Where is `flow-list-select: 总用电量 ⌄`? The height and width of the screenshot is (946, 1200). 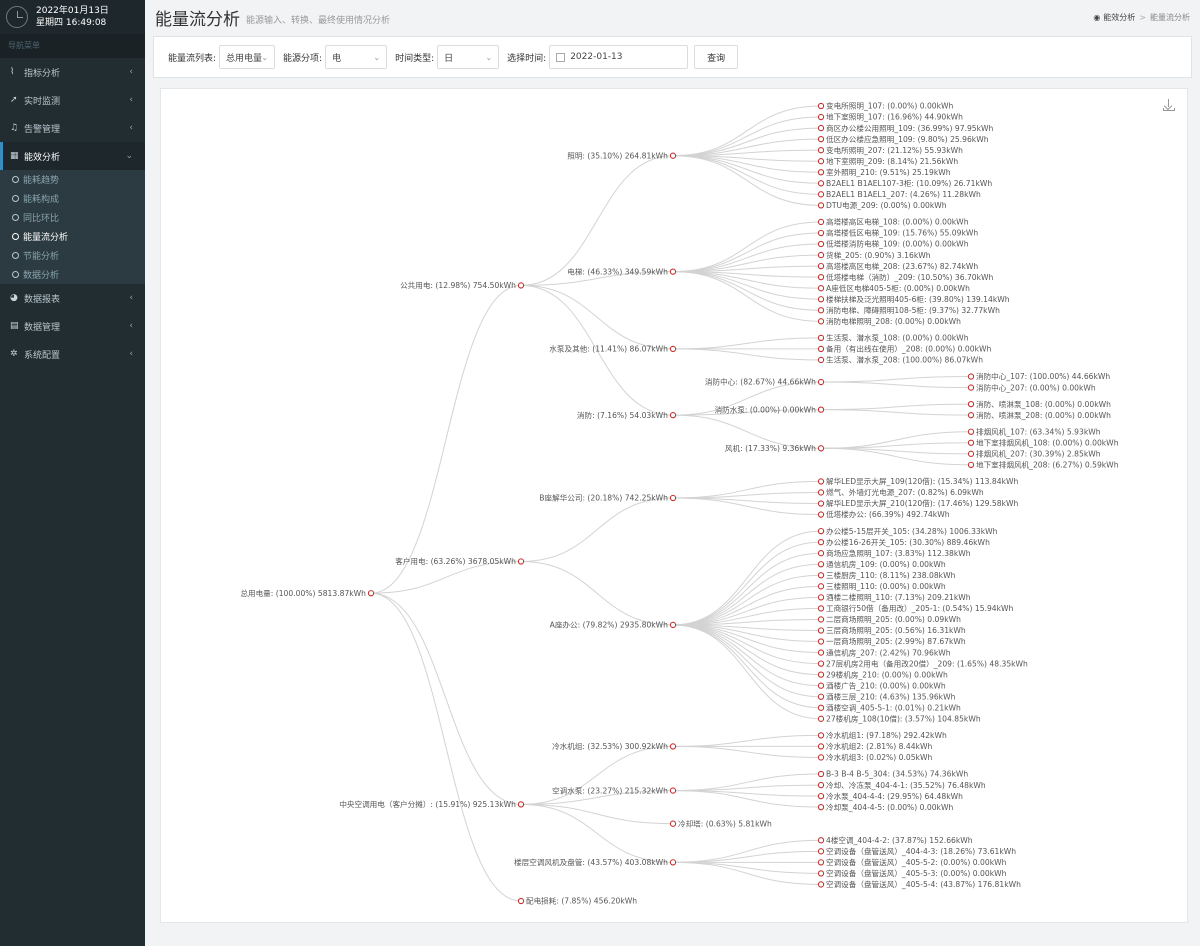 flow-list-select: 总用电量 ⌄ is located at coordinates (247, 57).